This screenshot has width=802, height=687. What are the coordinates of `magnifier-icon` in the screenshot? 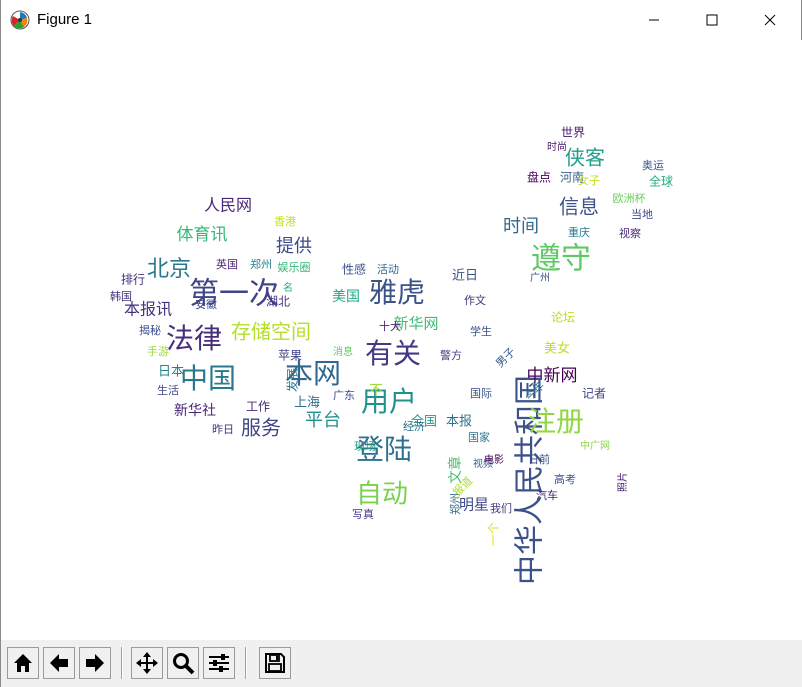 It's located at (184, 664).